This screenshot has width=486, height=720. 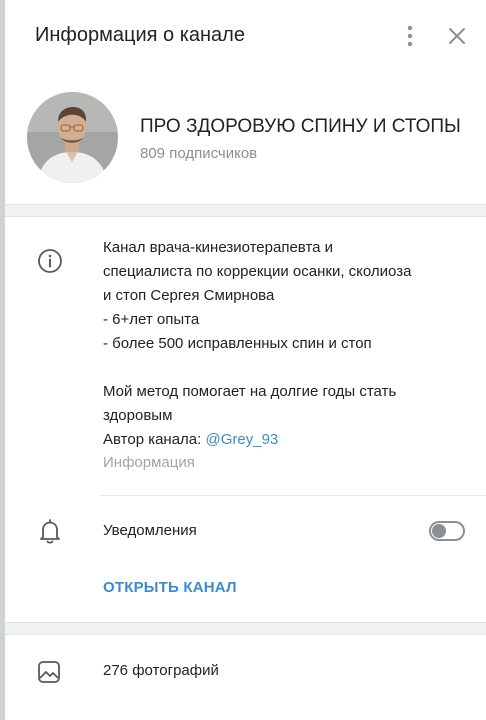 I want to click on more-menu-button, so click(x=410, y=36).